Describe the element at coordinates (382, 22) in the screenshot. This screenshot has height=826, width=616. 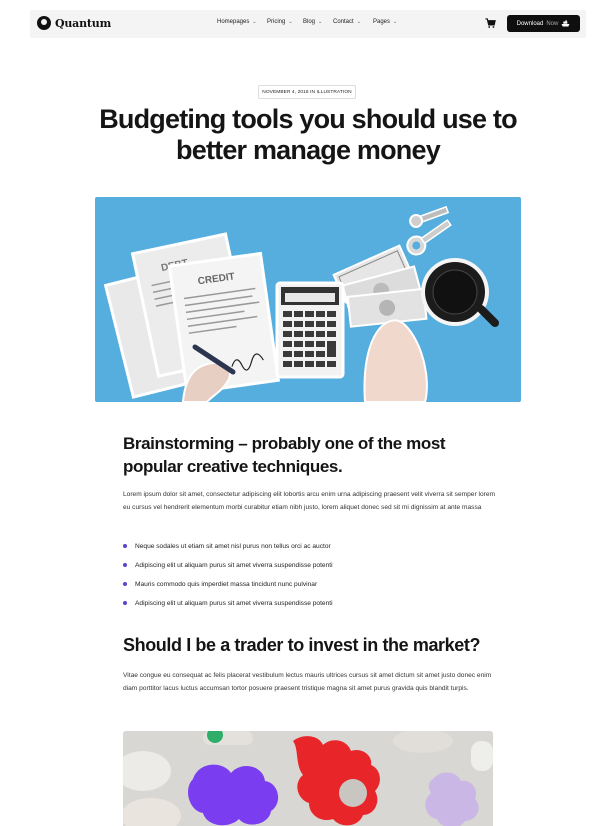
I see `menu-item-label: Pages` at that location.